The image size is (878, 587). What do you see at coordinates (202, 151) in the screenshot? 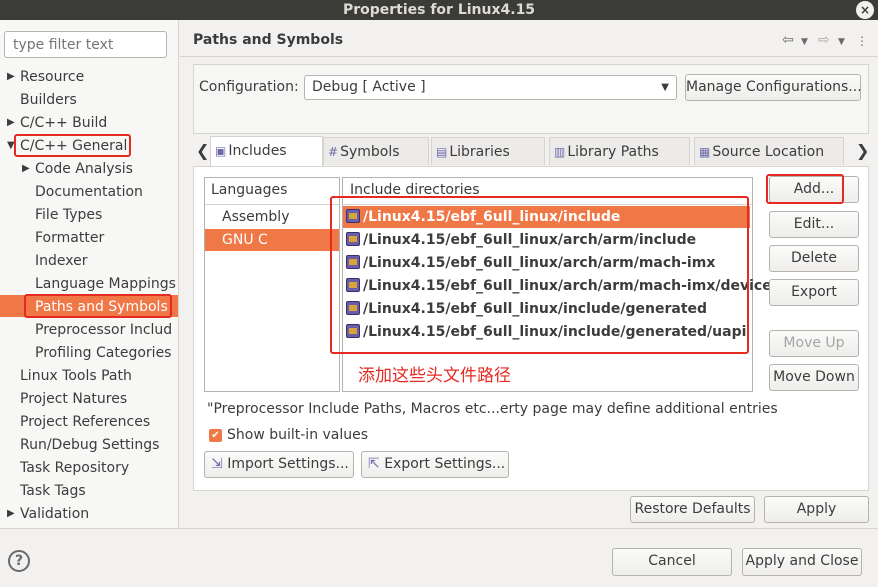
I see `tab-scroll-left-icon: ❮` at bounding box center [202, 151].